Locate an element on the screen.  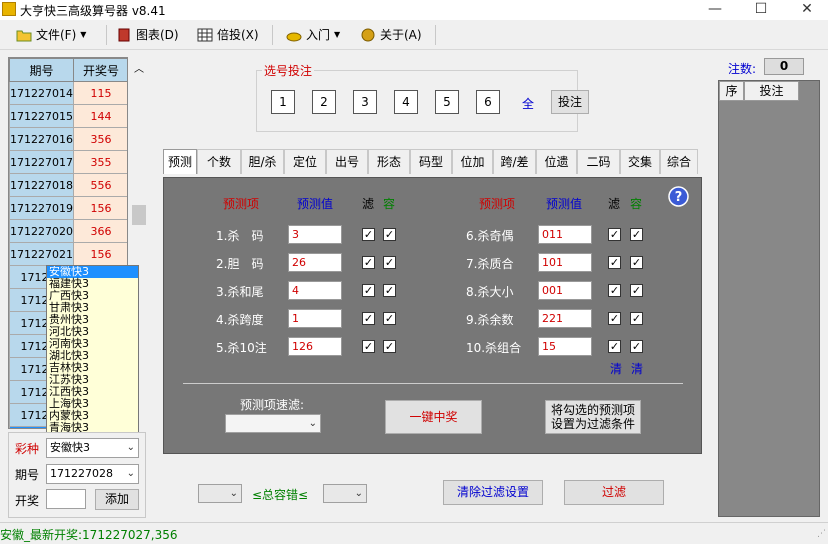
predict-value-right-4: 15 is located at coordinates (565, 346).